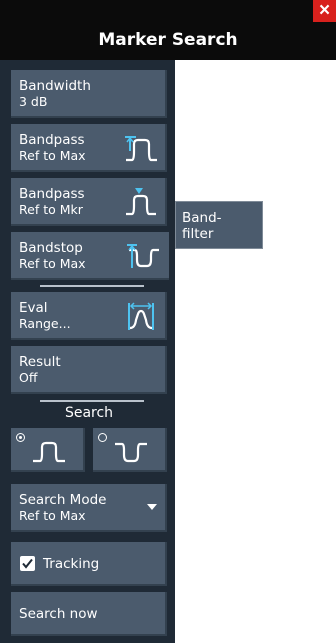 The width and height of the screenshot is (336, 643). I want to click on bandstop-ref-max-sublabel: Ref to Max, so click(52, 263).